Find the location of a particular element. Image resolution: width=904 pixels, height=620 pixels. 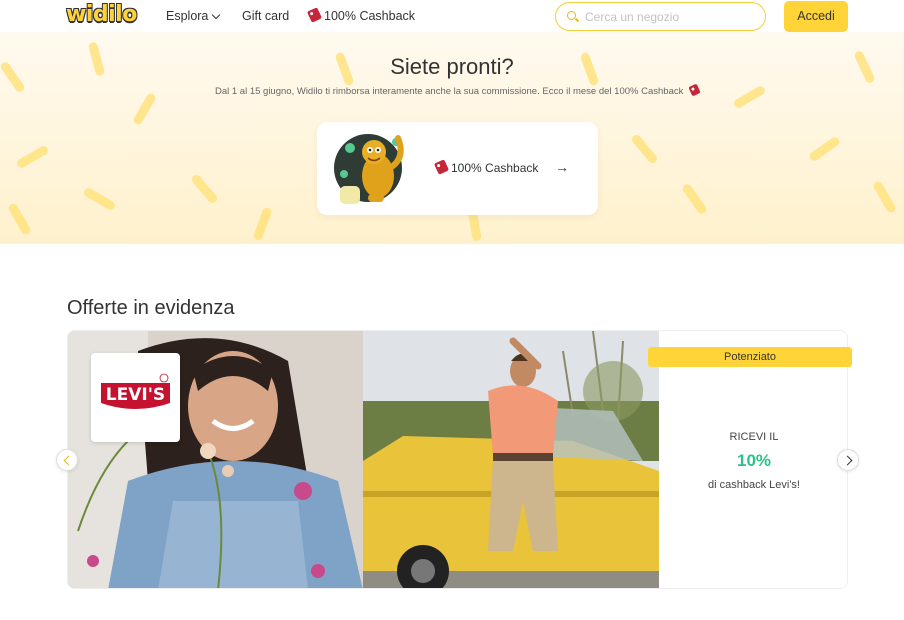

brand-logo-levis: LEVI'S is located at coordinates (135, 397).